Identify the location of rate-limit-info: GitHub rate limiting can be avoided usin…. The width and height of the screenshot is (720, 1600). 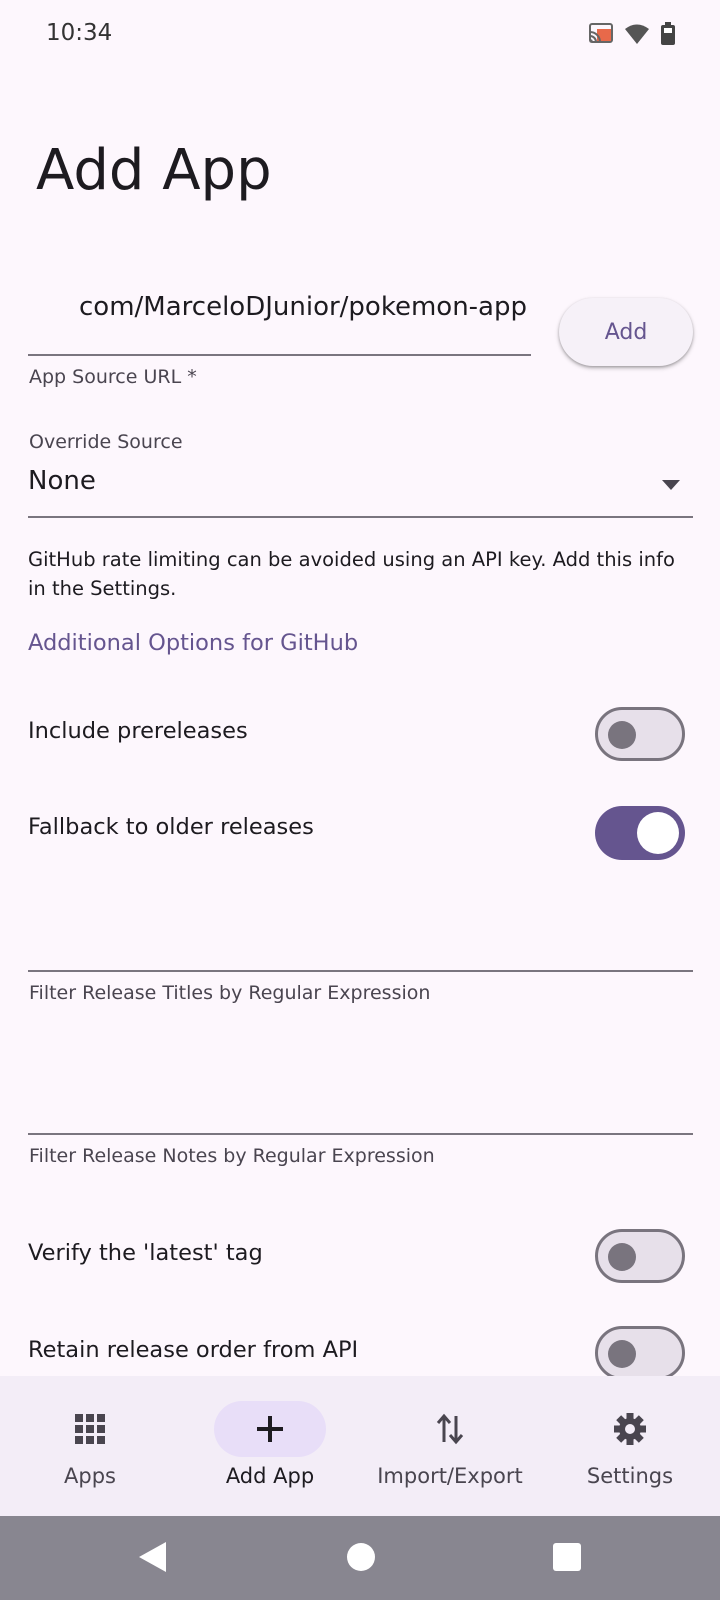
(351, 574).